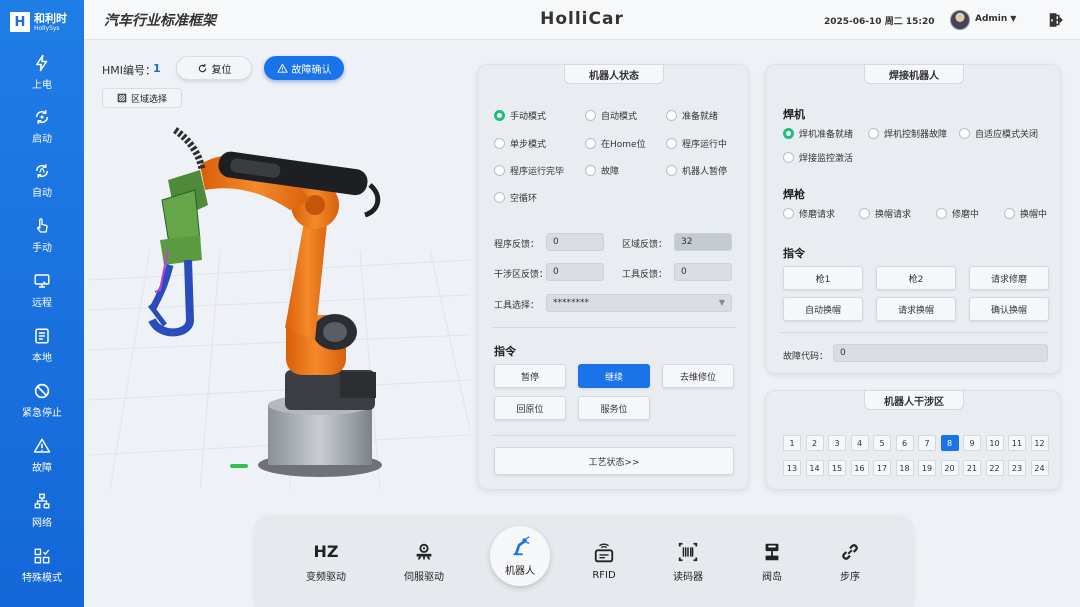  Describe the element at coordinates (614, 461) in the screenshot. I see `process-status-button: 工艺状态>>` at that location.